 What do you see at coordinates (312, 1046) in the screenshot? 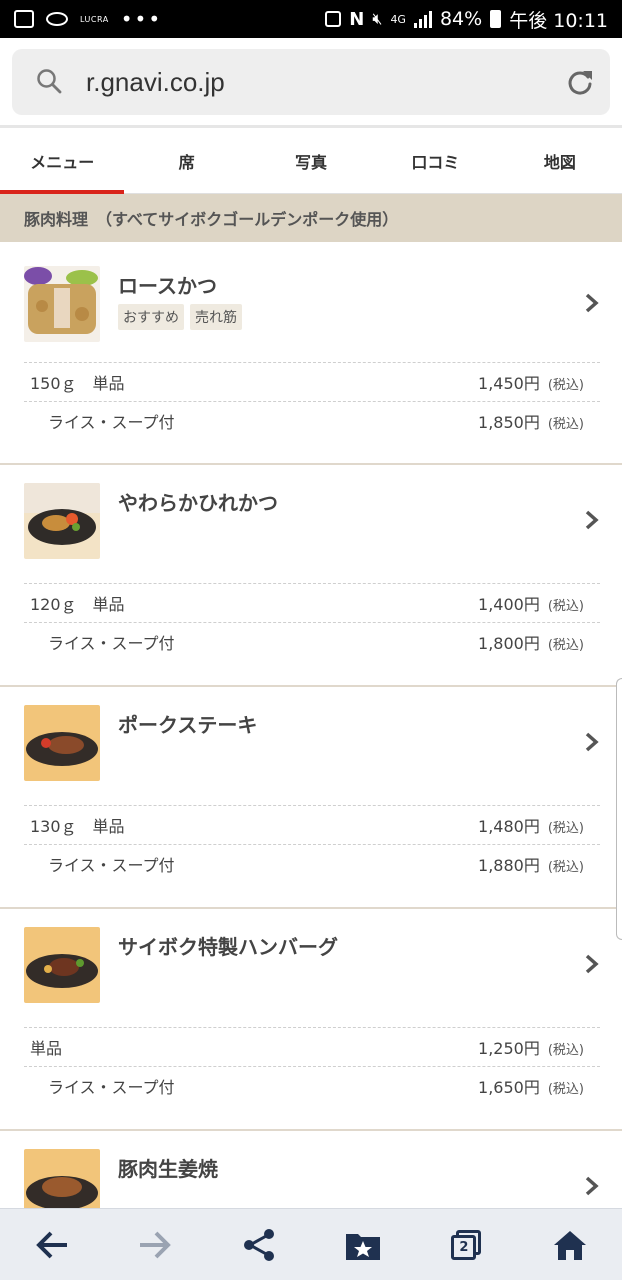
I see `price-row: 単品 1,250円 (税込)` at bounding box center [312, 1046].